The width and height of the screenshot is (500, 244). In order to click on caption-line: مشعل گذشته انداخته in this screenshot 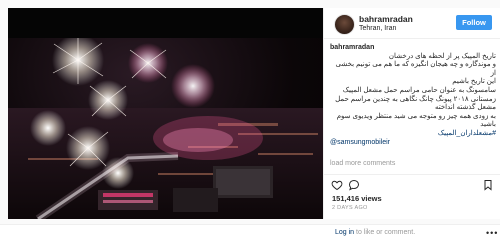, I will do `click(465, 108)`.